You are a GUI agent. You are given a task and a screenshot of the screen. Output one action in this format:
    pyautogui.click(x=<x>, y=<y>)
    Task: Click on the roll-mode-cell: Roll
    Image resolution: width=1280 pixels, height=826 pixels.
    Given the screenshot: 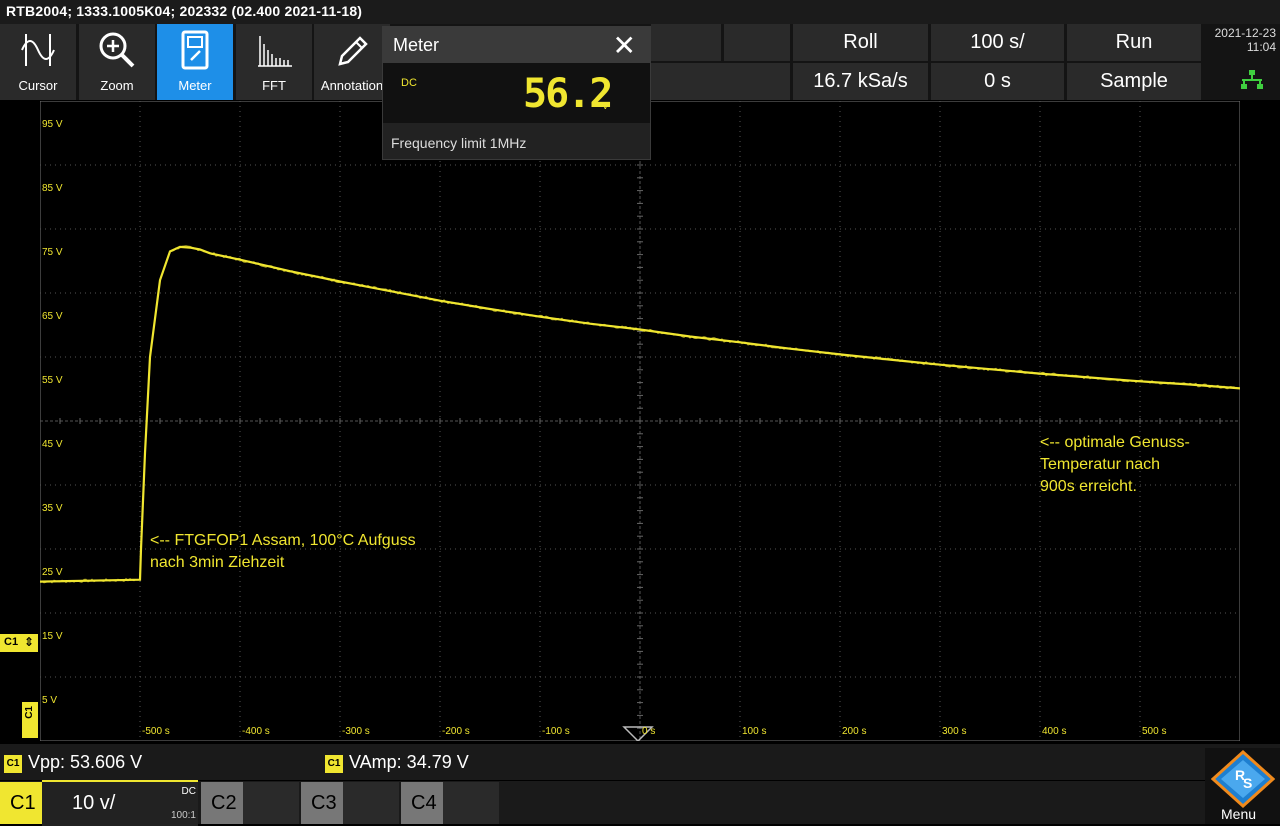 What is the action you would take?
    pyautogui.click(x=860, y=42)
    